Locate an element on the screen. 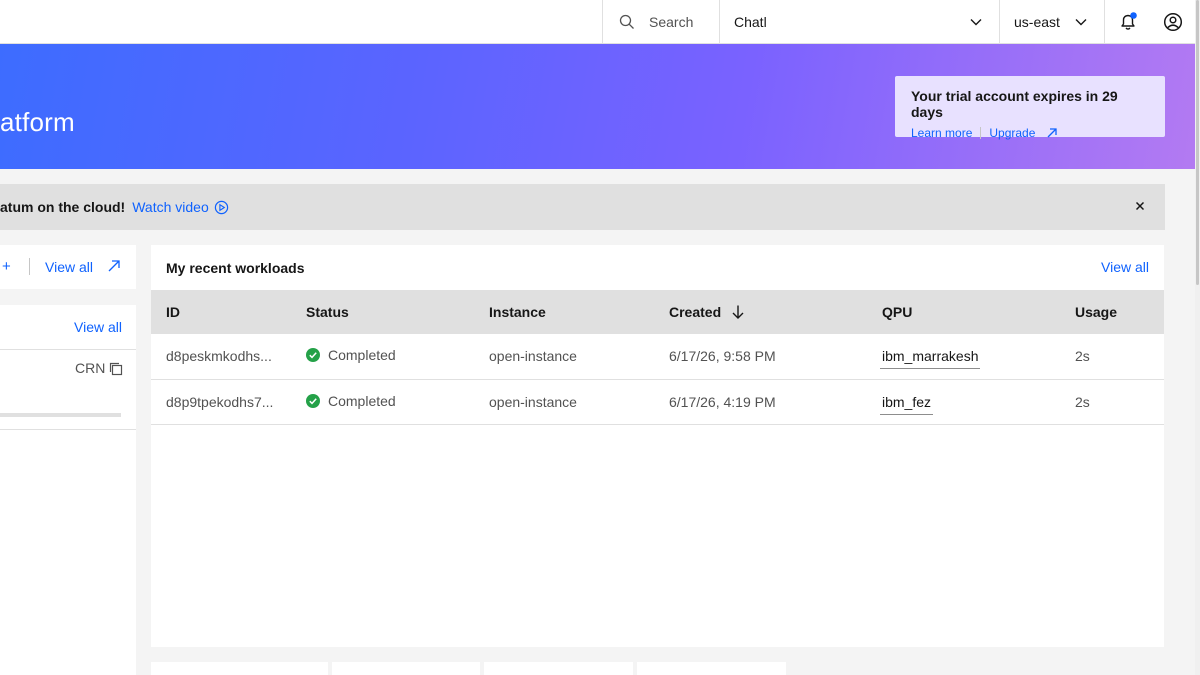 This screenshot has width=1200, height=675. notifications-button is located at coordinates (1128, 21).